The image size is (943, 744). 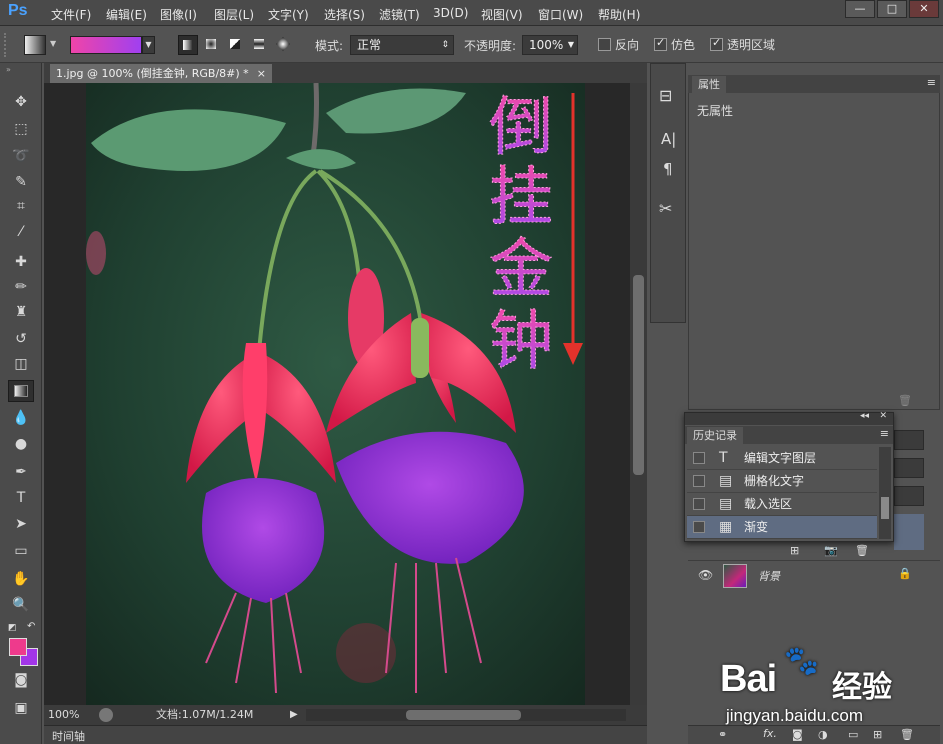 I want to click on tab-close-icon: ×, so click(x=261, y=73).